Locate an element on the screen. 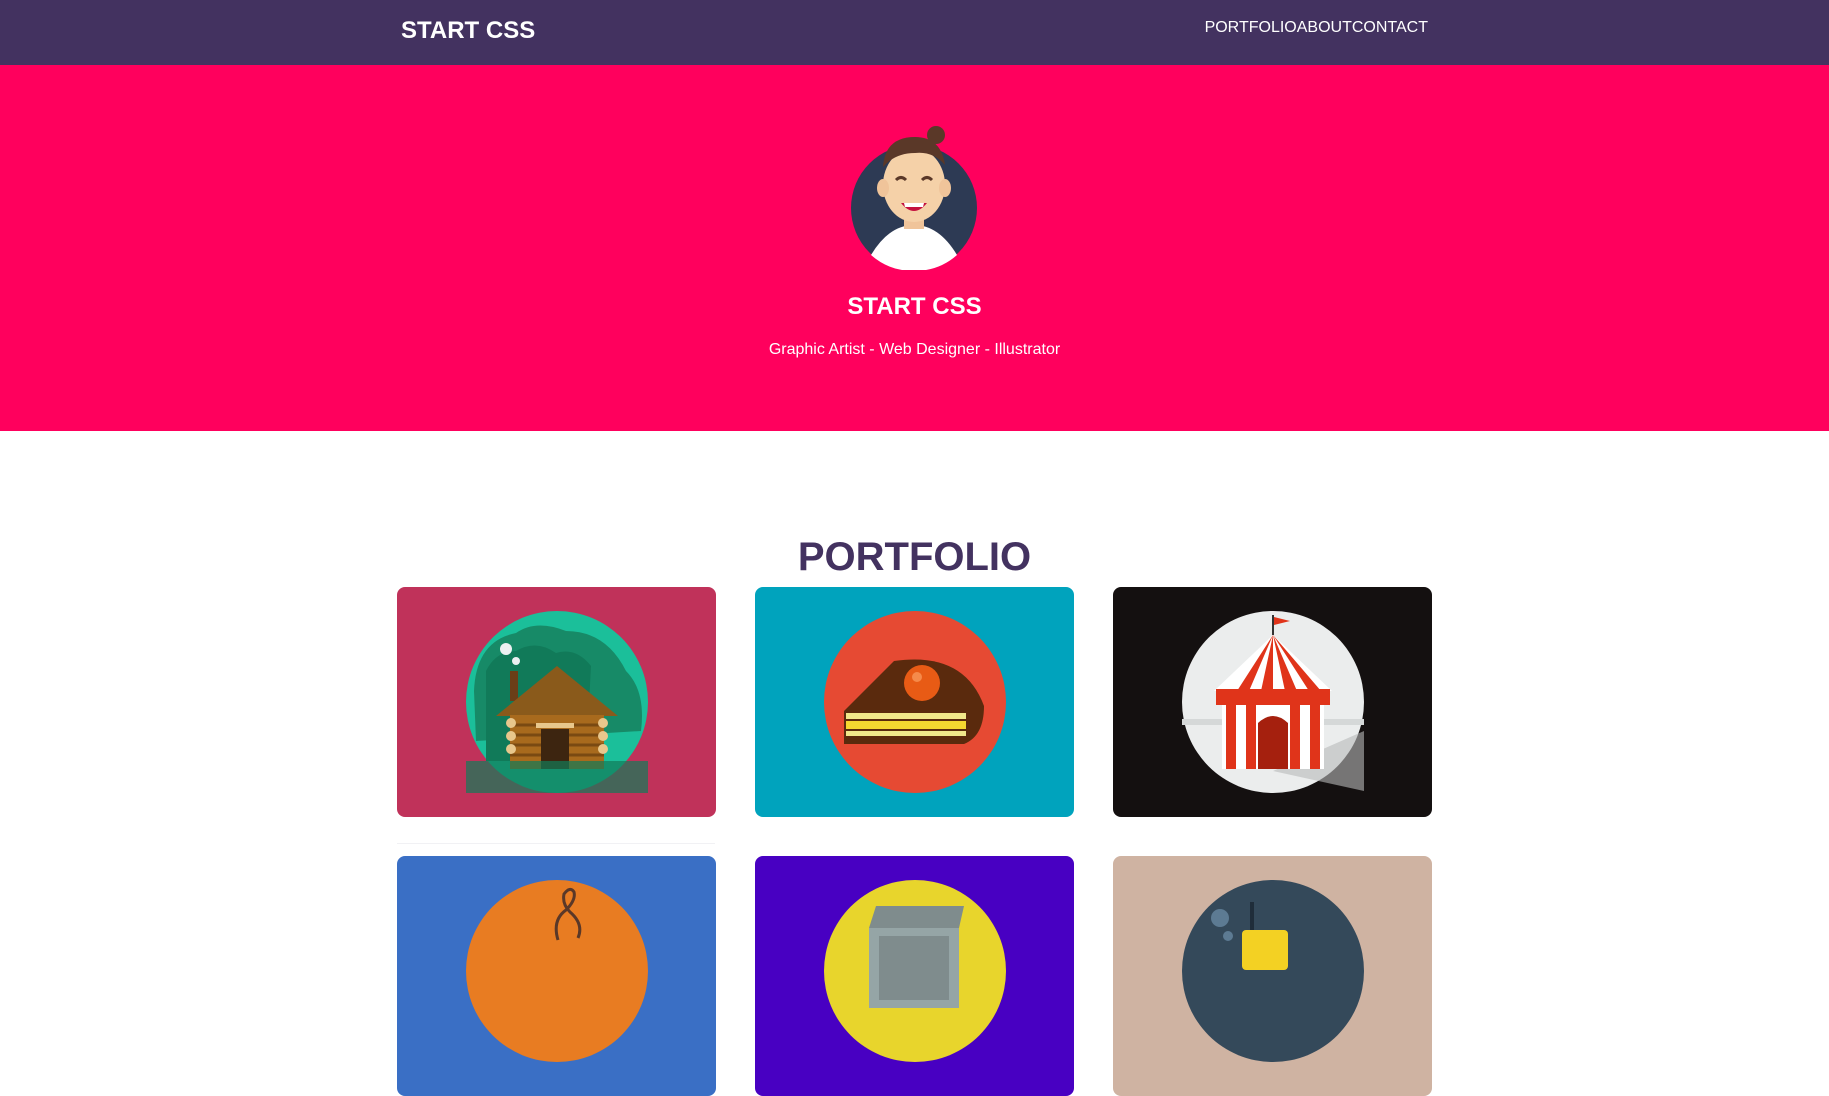  circus-tent-icon is located at coordinates (1273, 702).